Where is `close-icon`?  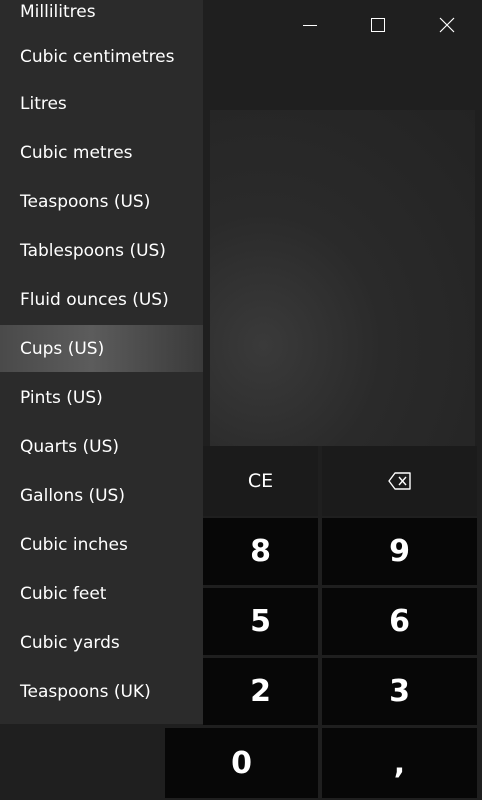
close-icon is located at coordinates (447, 25).